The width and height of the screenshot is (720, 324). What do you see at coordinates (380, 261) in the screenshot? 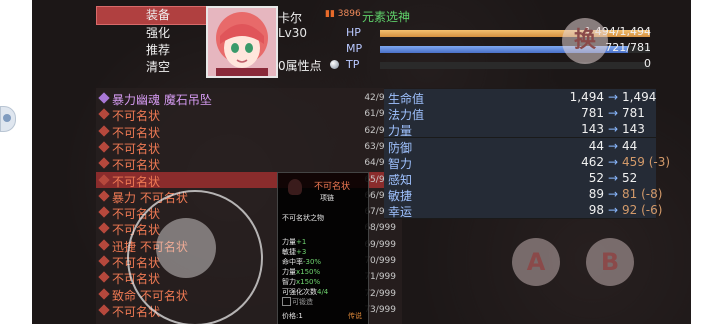
I see `equipment-count: 70/999` at bounding box center [380, 261].